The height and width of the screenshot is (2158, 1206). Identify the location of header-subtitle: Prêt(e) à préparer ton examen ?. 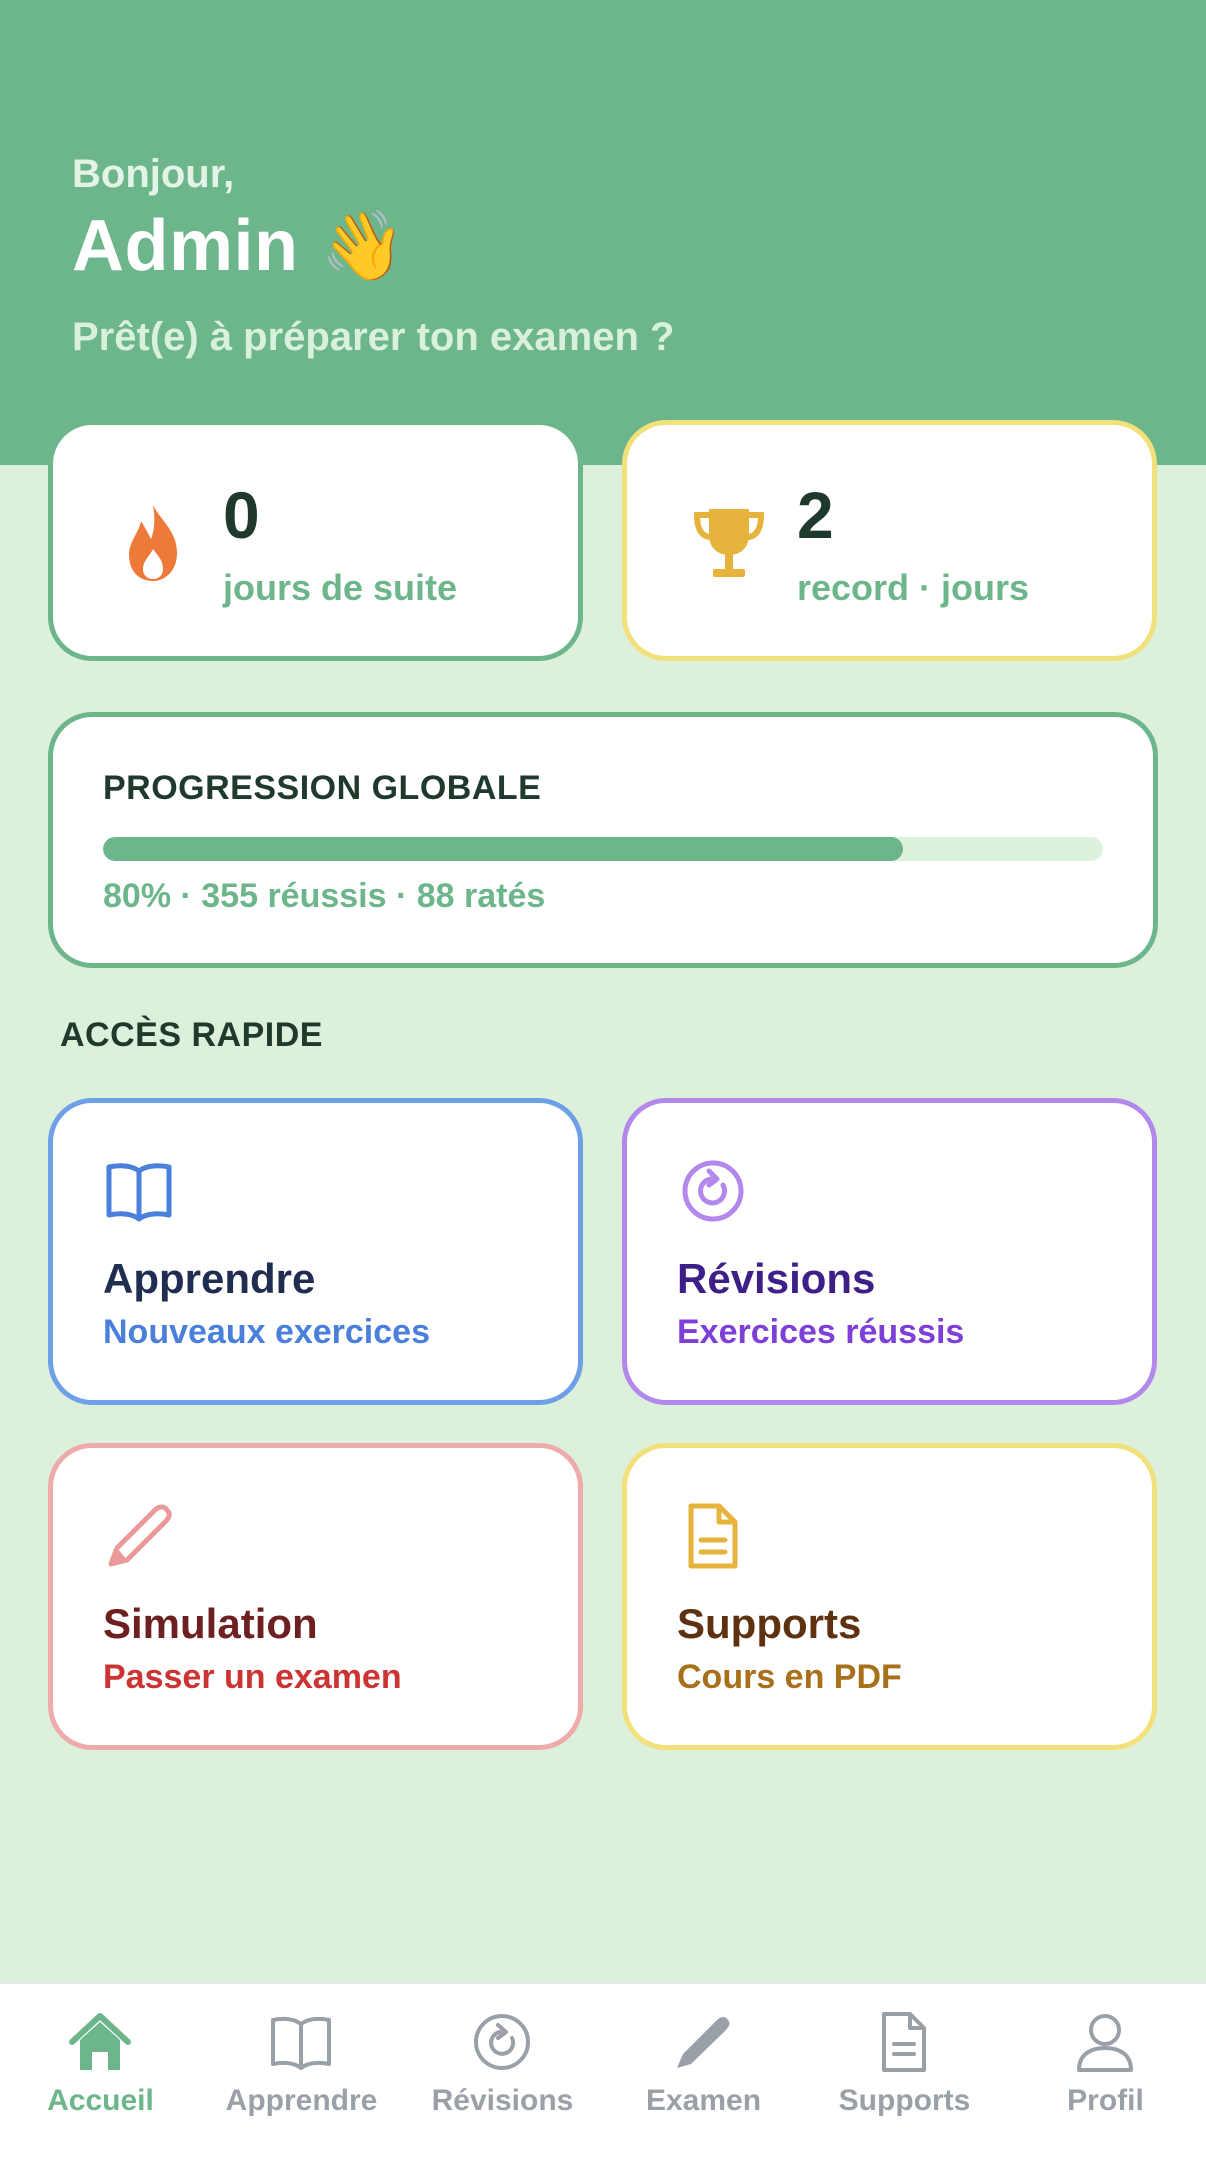
(373, 337).